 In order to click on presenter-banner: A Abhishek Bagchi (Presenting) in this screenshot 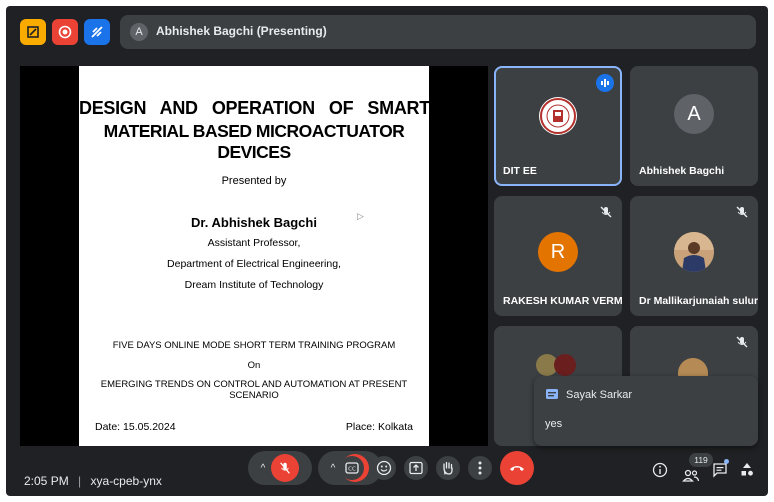, I will do `click(438, 32)`.